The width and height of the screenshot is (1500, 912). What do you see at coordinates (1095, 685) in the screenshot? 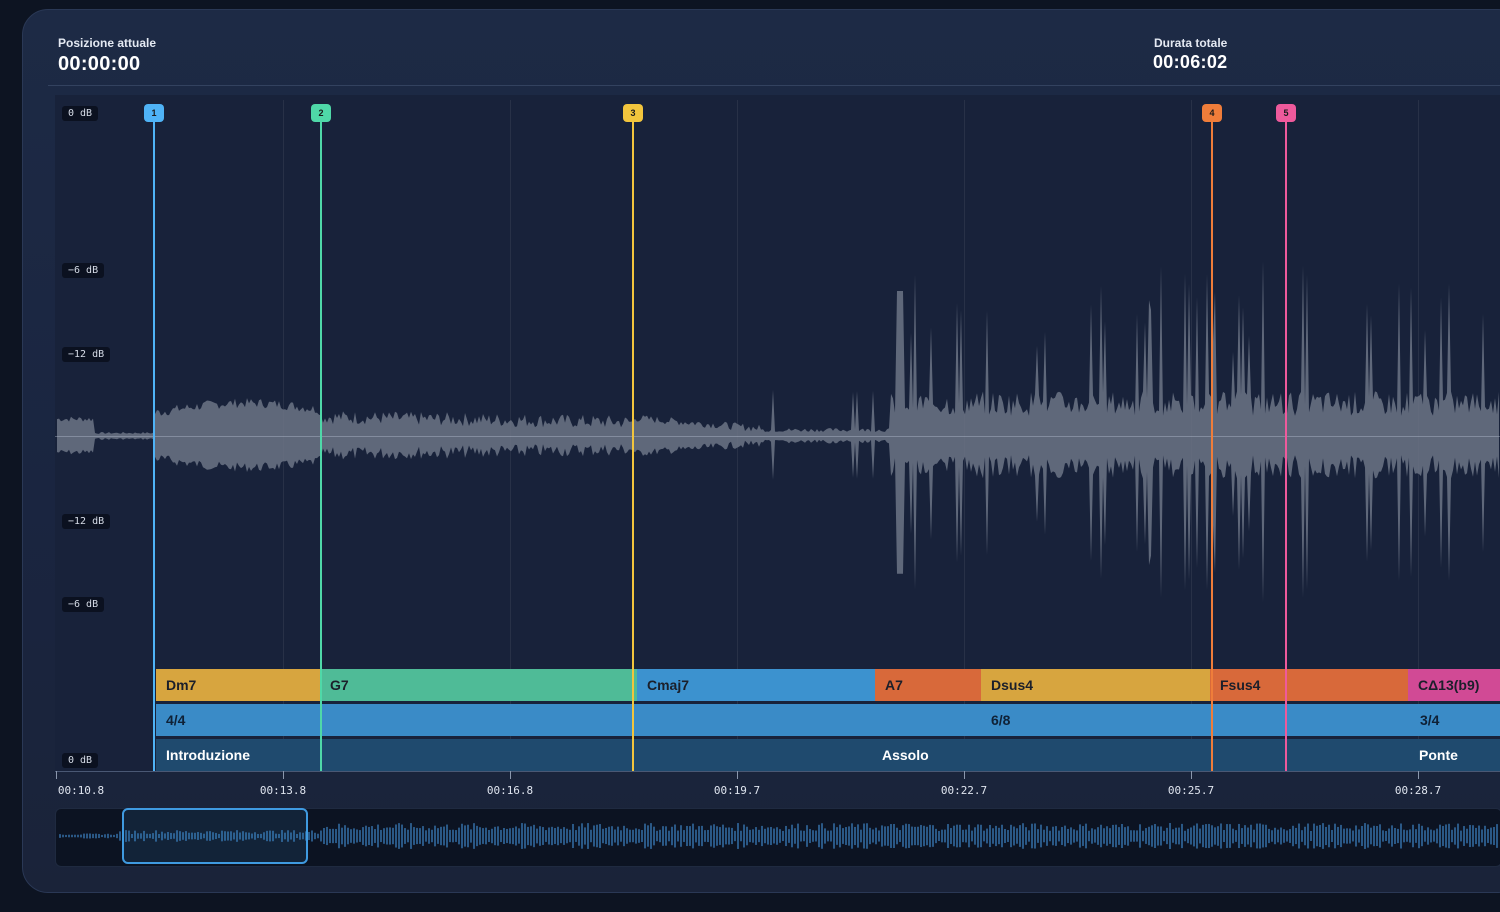
I see `chord-block: Dsus4` at bounding box center [1095, 685].